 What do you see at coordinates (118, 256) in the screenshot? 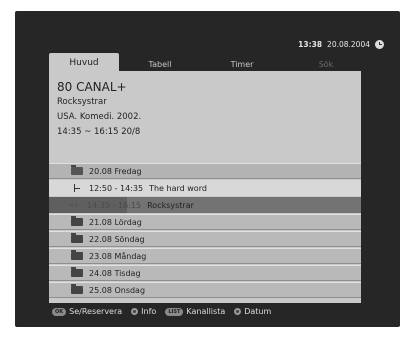
I see `day-label: 23.08 Måndag` at bounding box center [118, 256].